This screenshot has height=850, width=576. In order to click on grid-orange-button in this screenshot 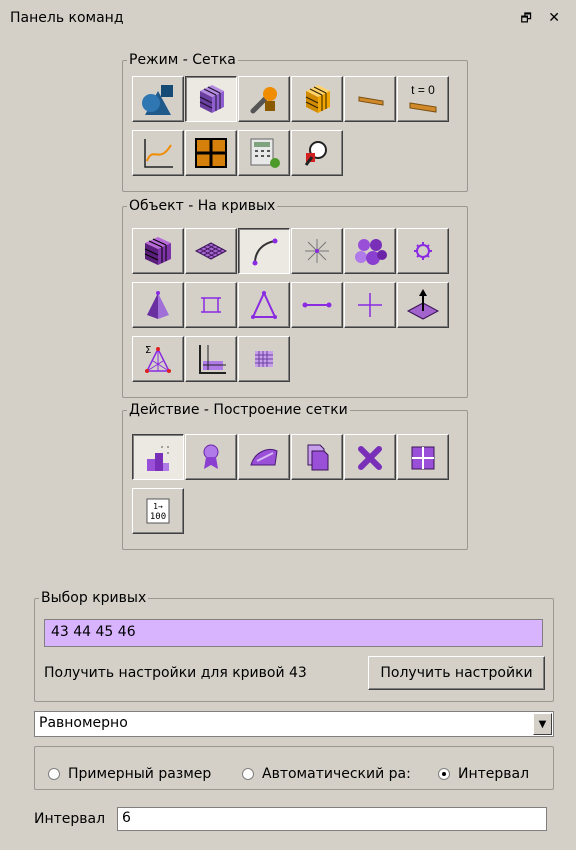, I will do `click(211, 153)`.